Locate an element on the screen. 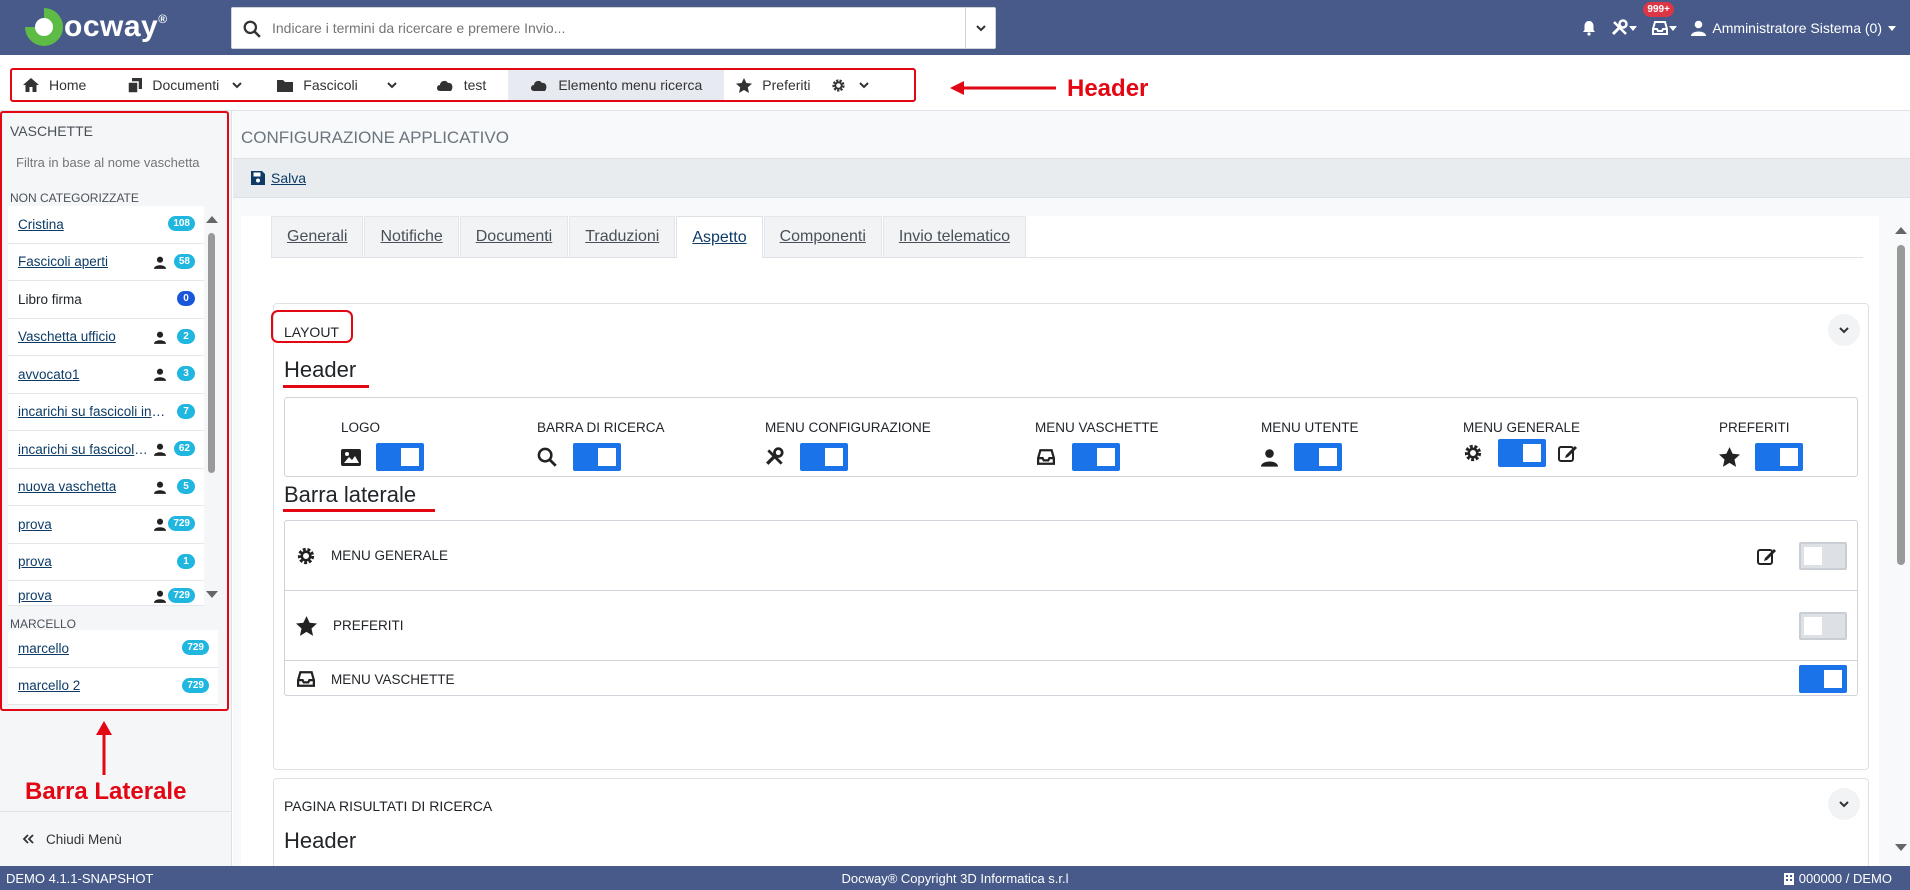  sidebar-option-preferiti: PREFERITI is located at coordinates (1071, 626).